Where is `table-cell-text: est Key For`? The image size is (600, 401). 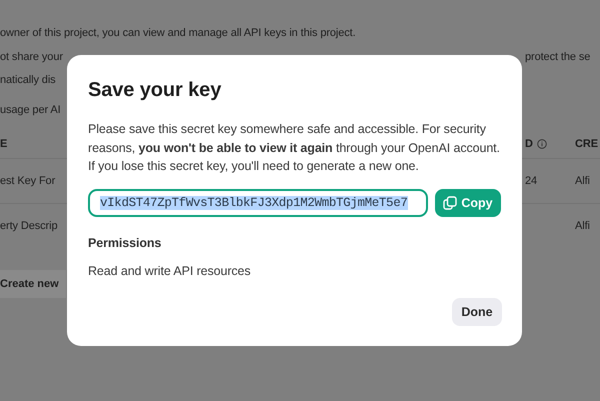 table-cell-text: est Key For is located at coordinates (28, 181).